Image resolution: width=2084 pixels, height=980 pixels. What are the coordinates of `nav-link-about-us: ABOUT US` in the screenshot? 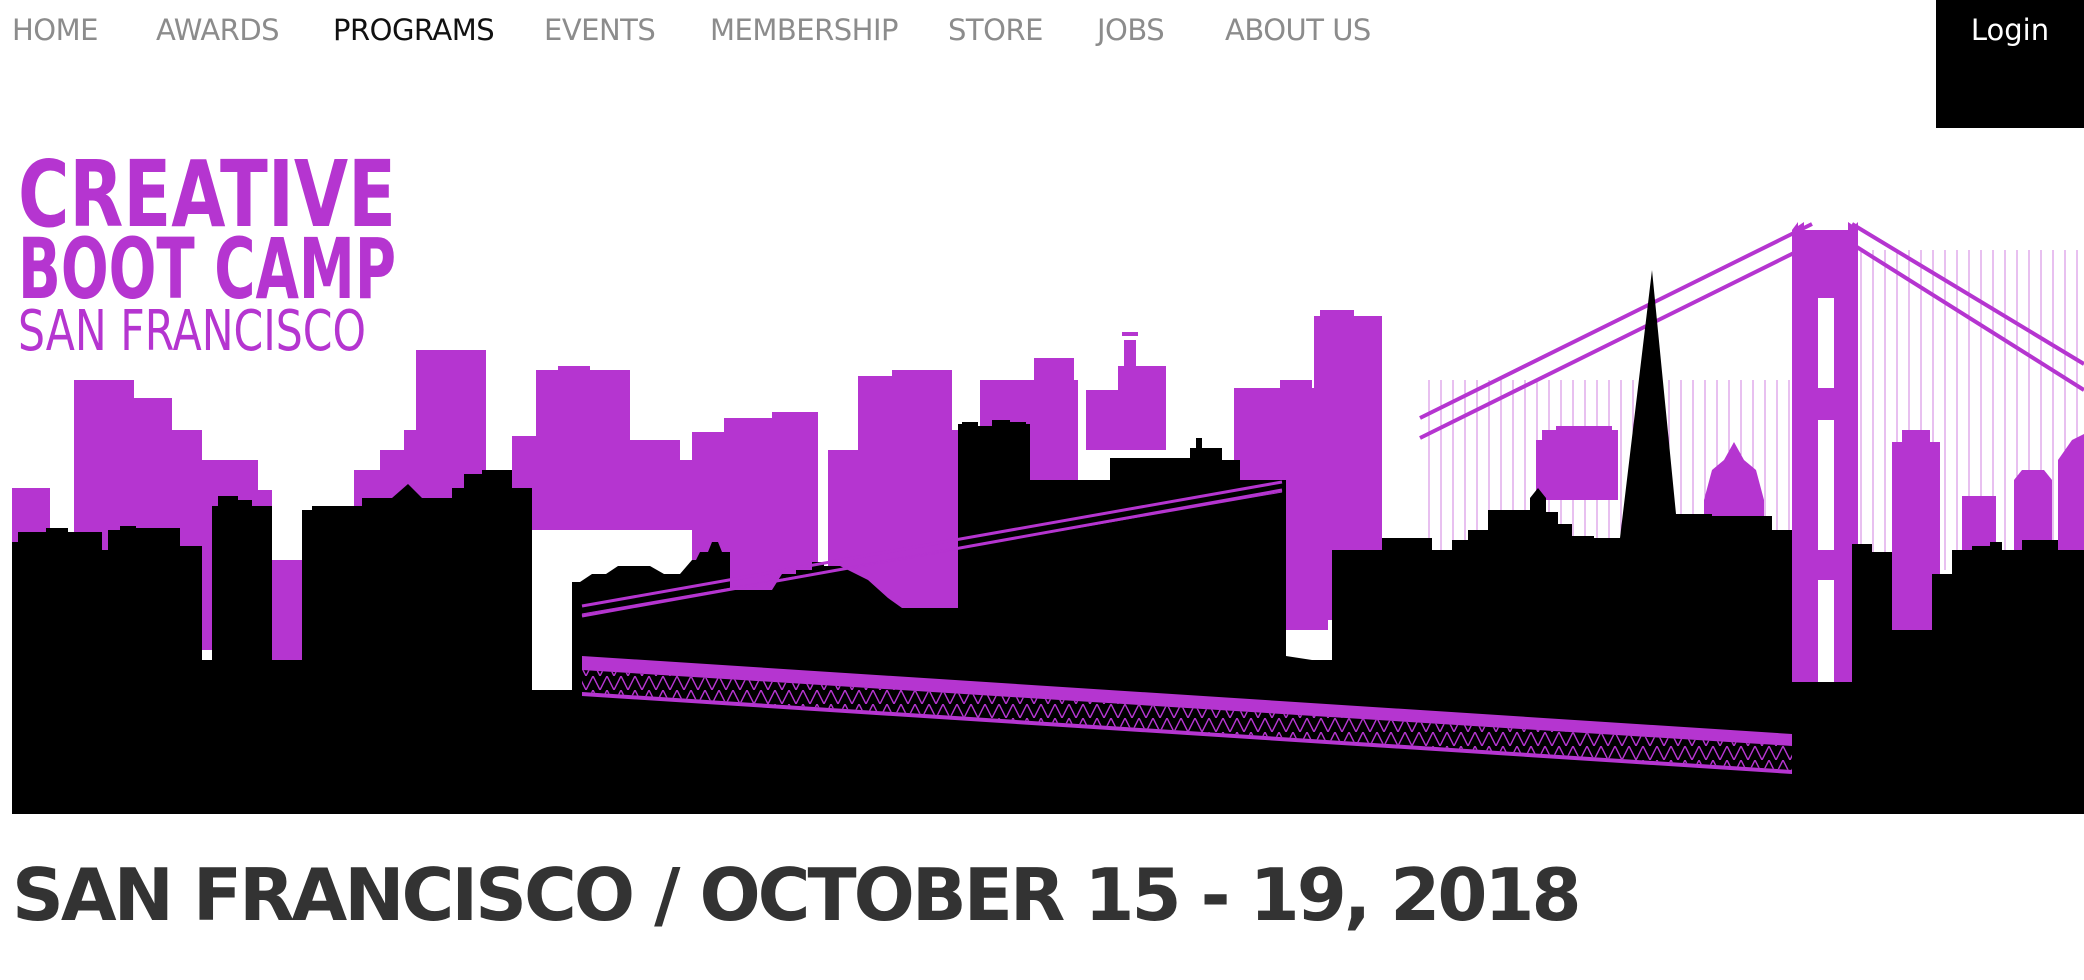 It's located at (1298, 30).